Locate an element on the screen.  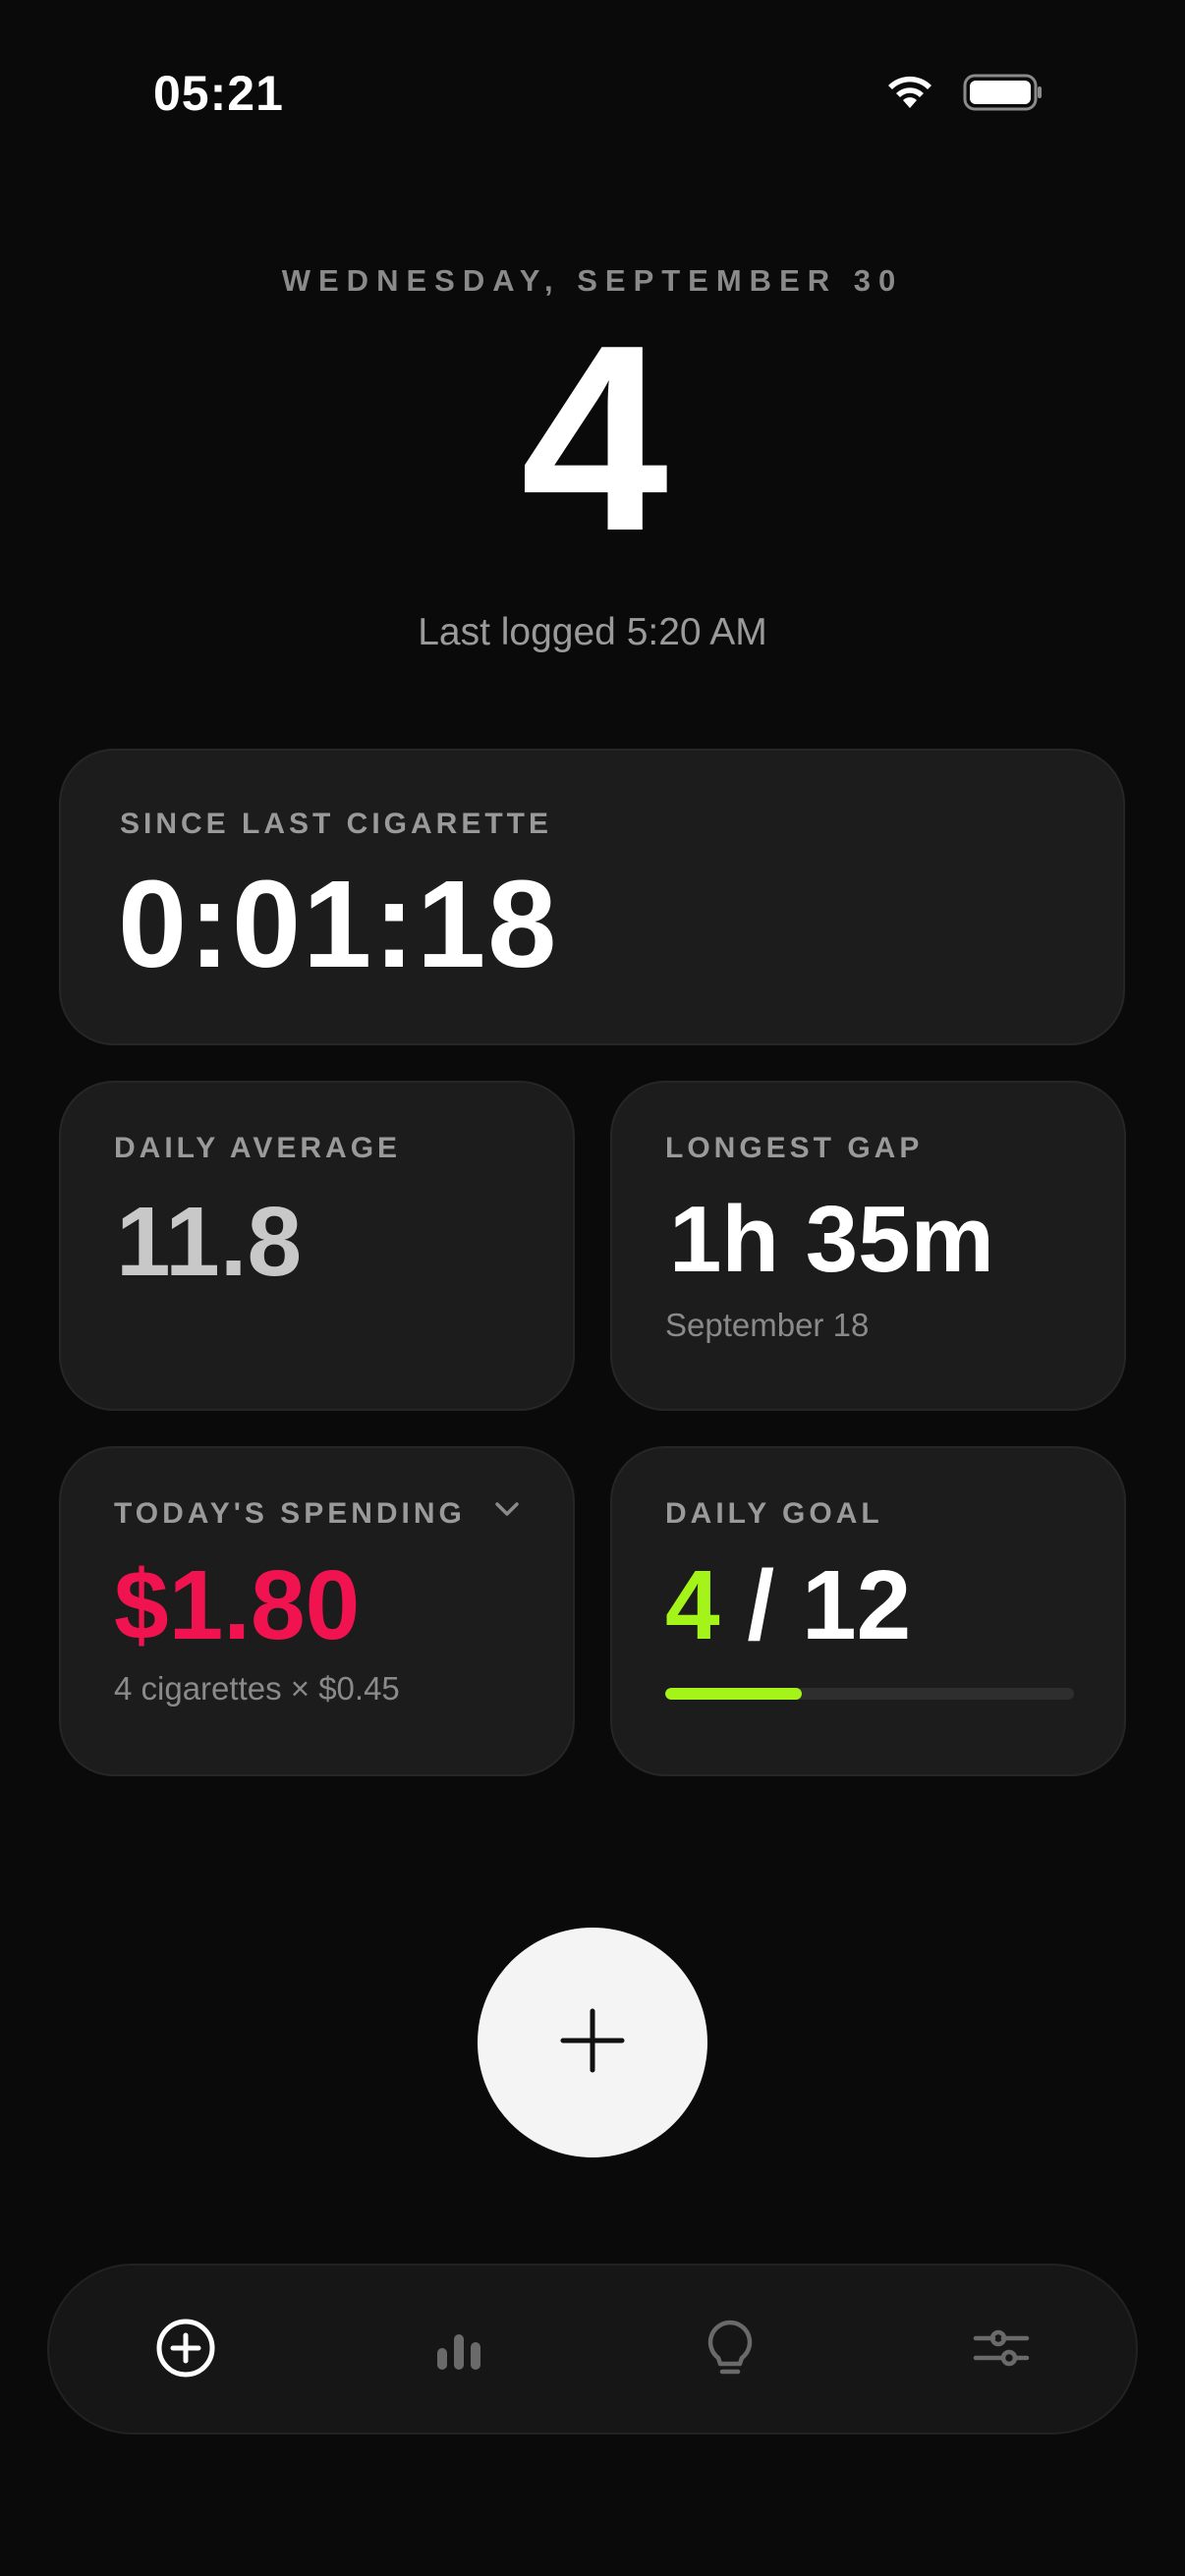
bar-chart-icon is located at coordinates (459, 2350).